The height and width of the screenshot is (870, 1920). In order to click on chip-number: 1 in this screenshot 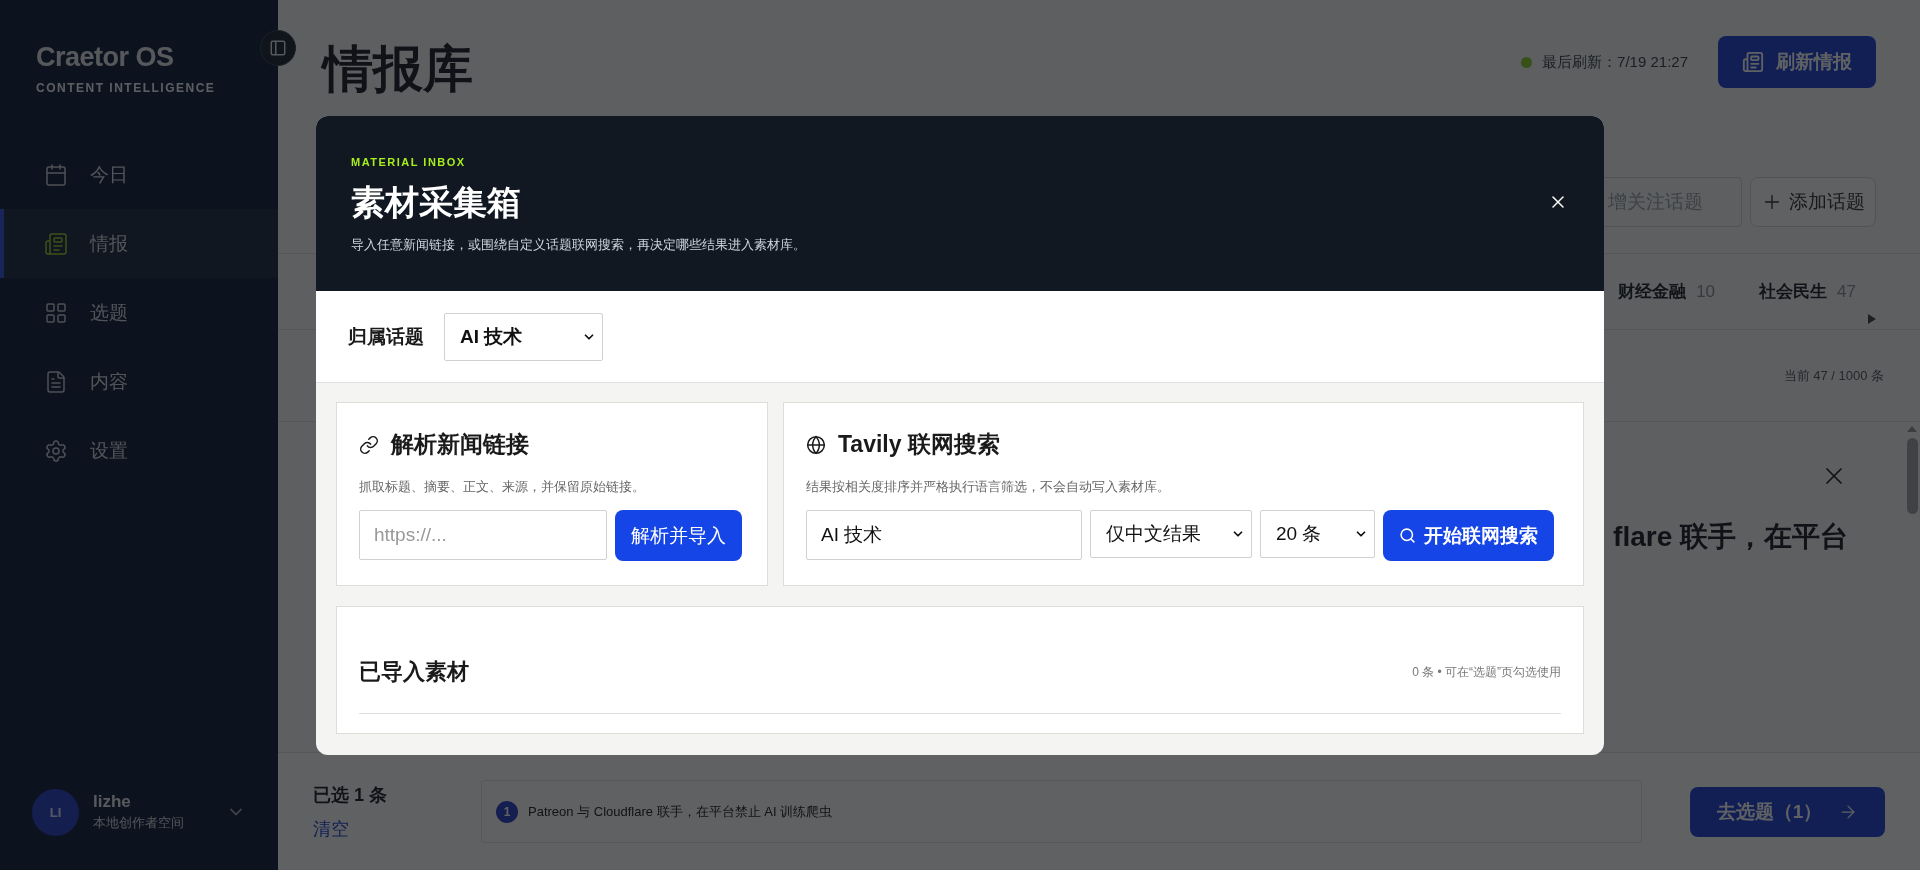, I will do `click(507, 811)`.